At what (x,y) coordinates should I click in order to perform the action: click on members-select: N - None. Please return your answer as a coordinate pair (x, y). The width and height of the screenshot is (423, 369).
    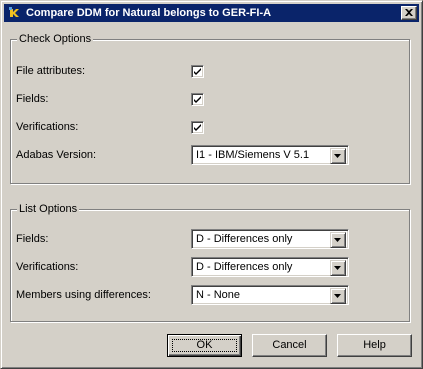
    Looking at the image, I should click on (270, 295).